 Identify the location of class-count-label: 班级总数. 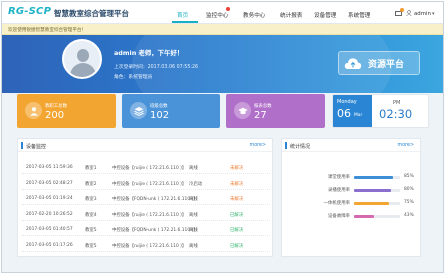
(159, 106).